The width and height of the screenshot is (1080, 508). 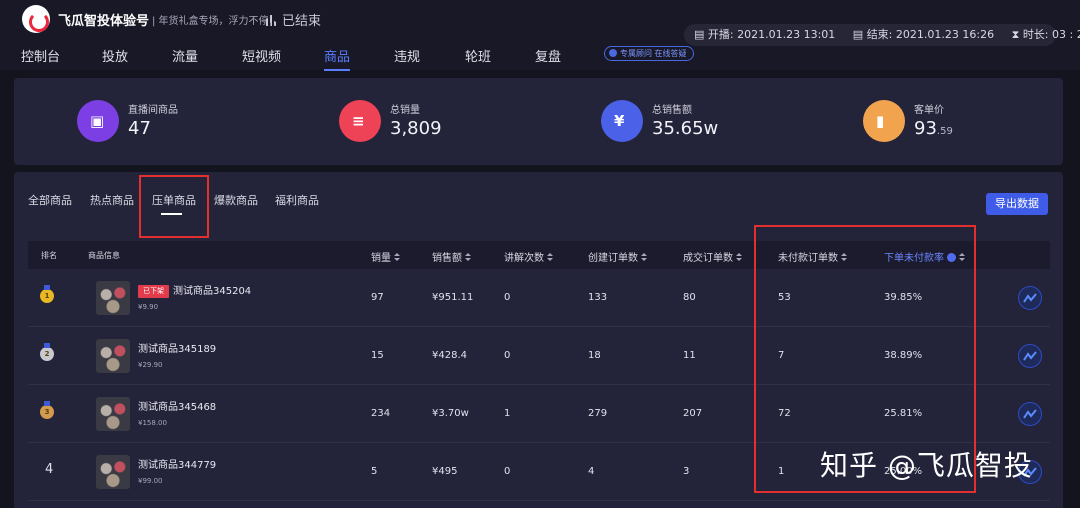 What do you see at coordinates (385, 256) in the screenshot?
I see `col-sales: 销量` at bounding box center [385, 256].